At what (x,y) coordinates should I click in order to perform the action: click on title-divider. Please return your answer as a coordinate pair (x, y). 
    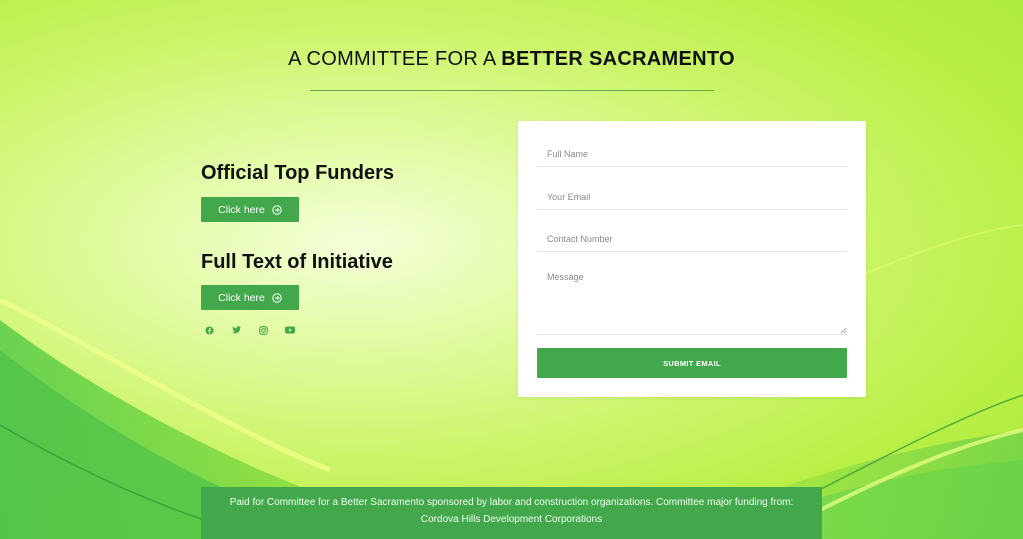
    Looking at the image, I should click on (512, 90).